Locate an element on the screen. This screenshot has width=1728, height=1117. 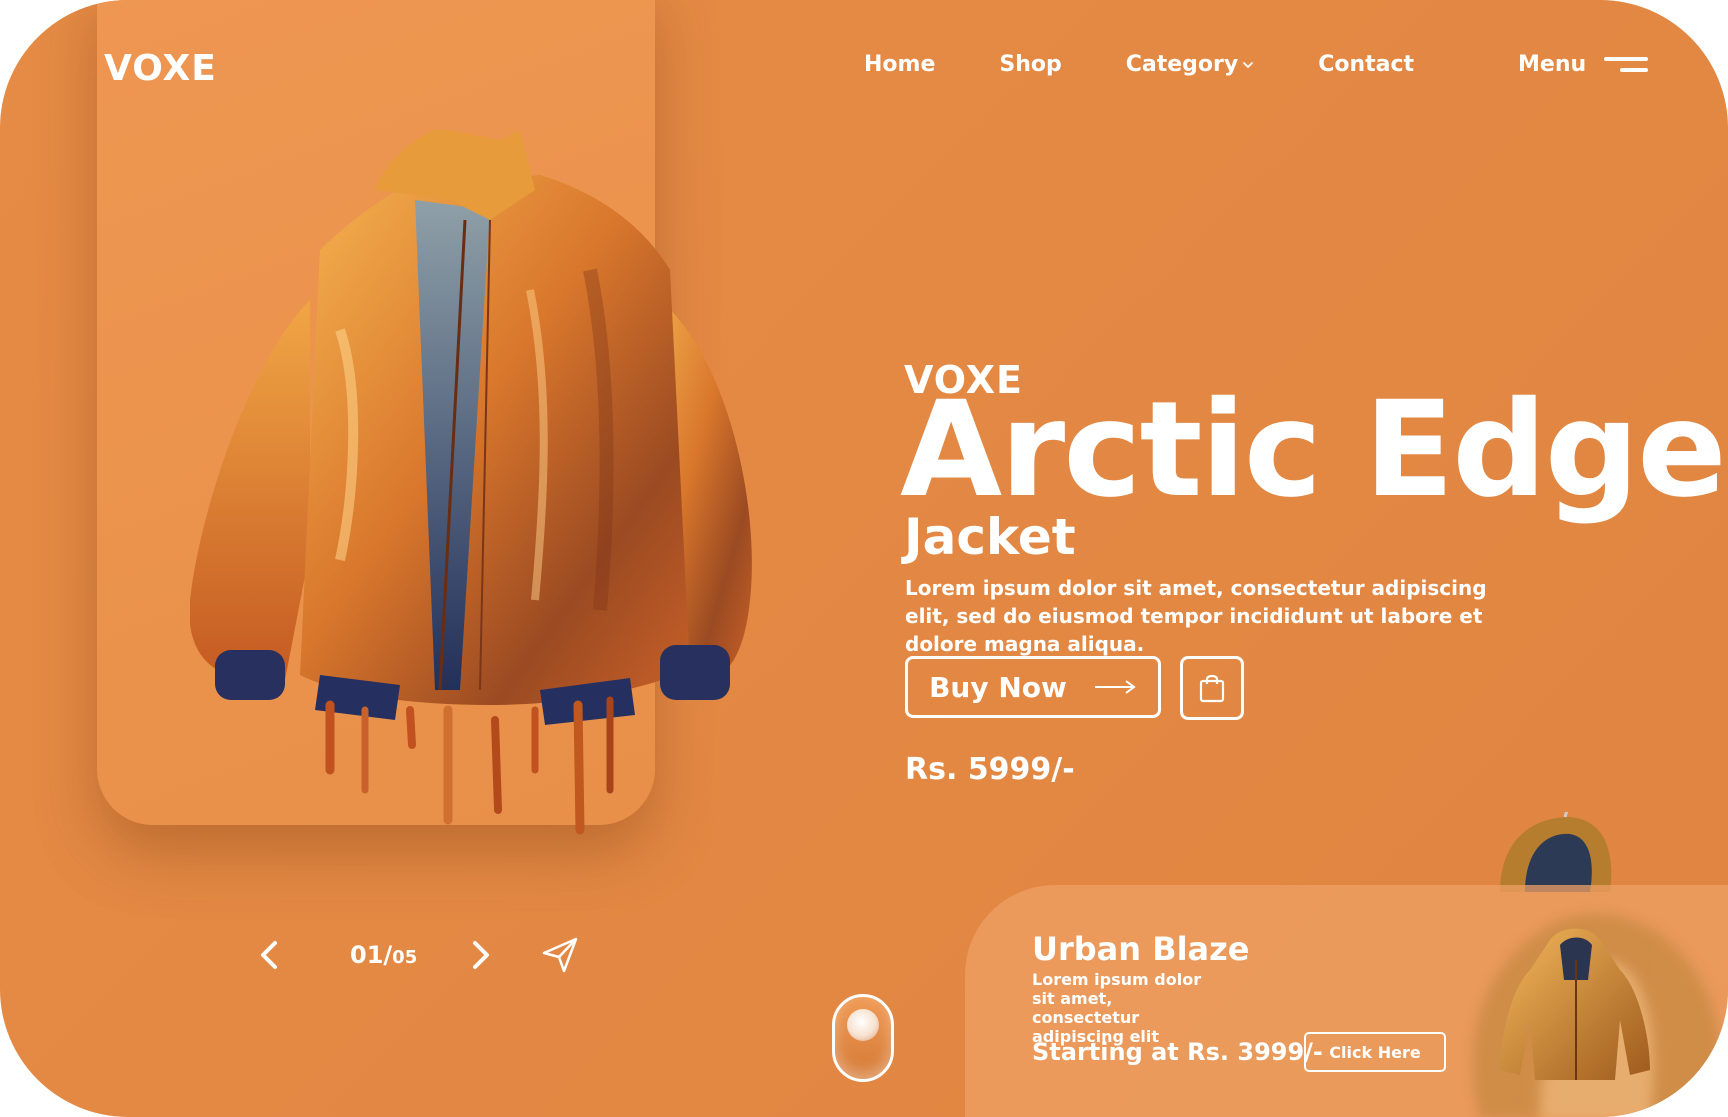
slide-total: 05 is located at coordinates (405, 957).